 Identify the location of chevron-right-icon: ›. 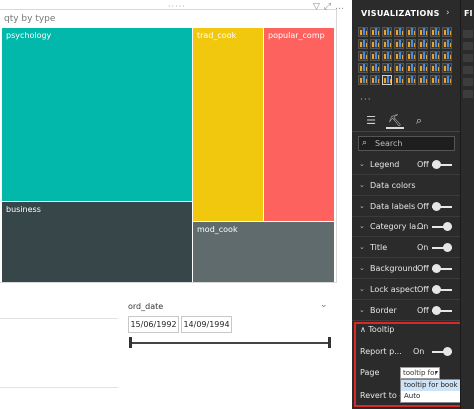
(448, 13).